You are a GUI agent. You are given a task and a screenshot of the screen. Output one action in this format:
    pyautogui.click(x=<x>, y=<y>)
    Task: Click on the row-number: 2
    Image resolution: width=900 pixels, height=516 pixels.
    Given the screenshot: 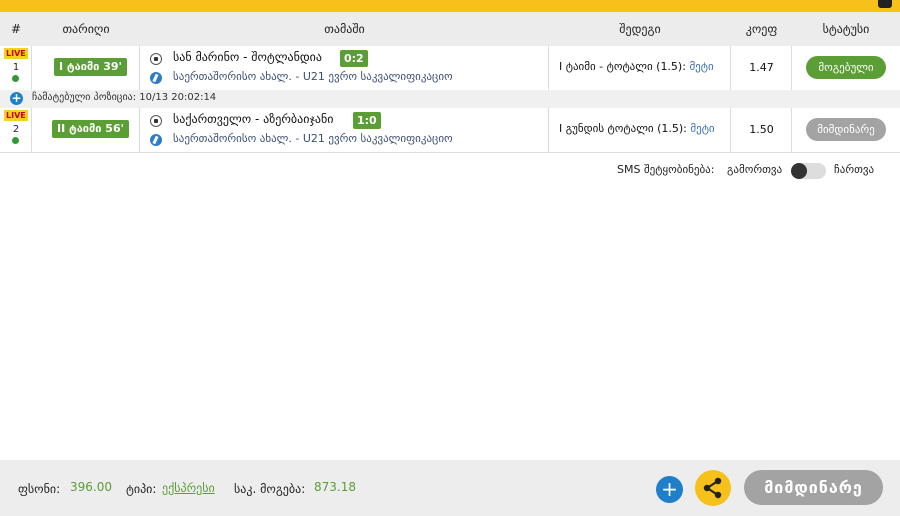 What is the action you would take?
    pyautogui.click(x=16, y=129)
    